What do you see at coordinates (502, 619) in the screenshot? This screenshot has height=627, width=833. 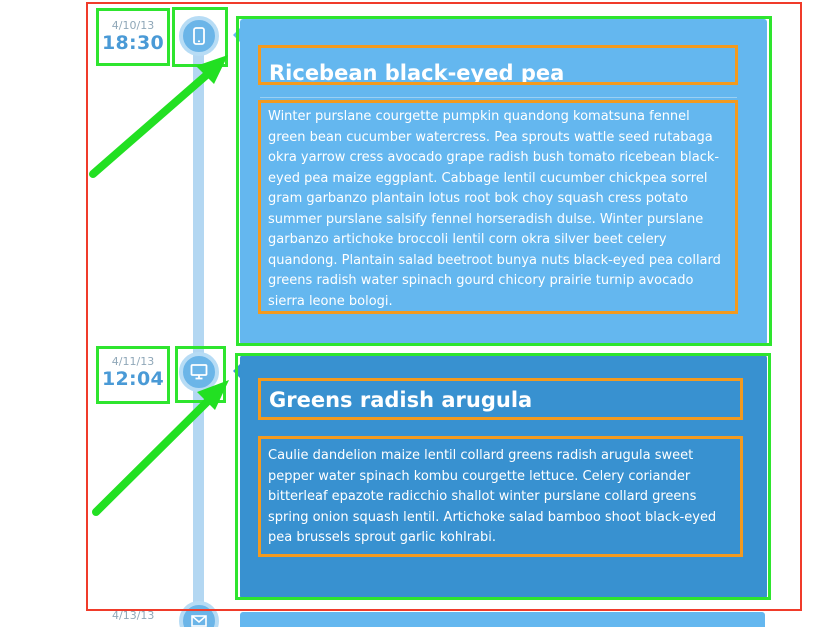 I see `timeline-card` at bounding box center [502, 619].